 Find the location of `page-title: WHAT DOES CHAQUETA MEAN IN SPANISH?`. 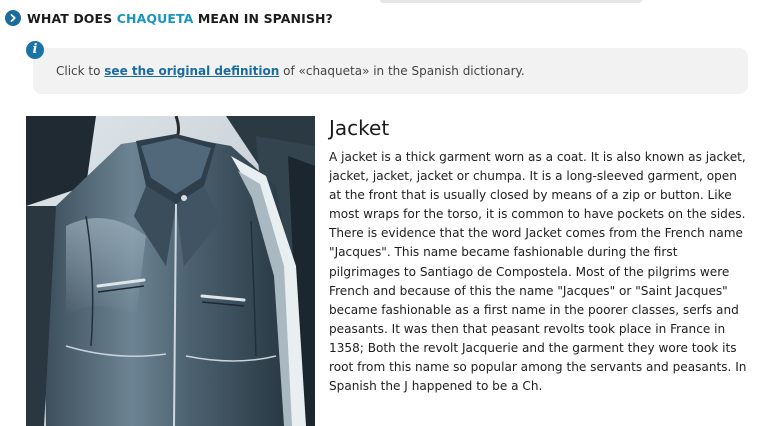

page-title: WHAT DOES CHAQUETA MEAN IN SPANISH? is located at coordinates (180, 18).